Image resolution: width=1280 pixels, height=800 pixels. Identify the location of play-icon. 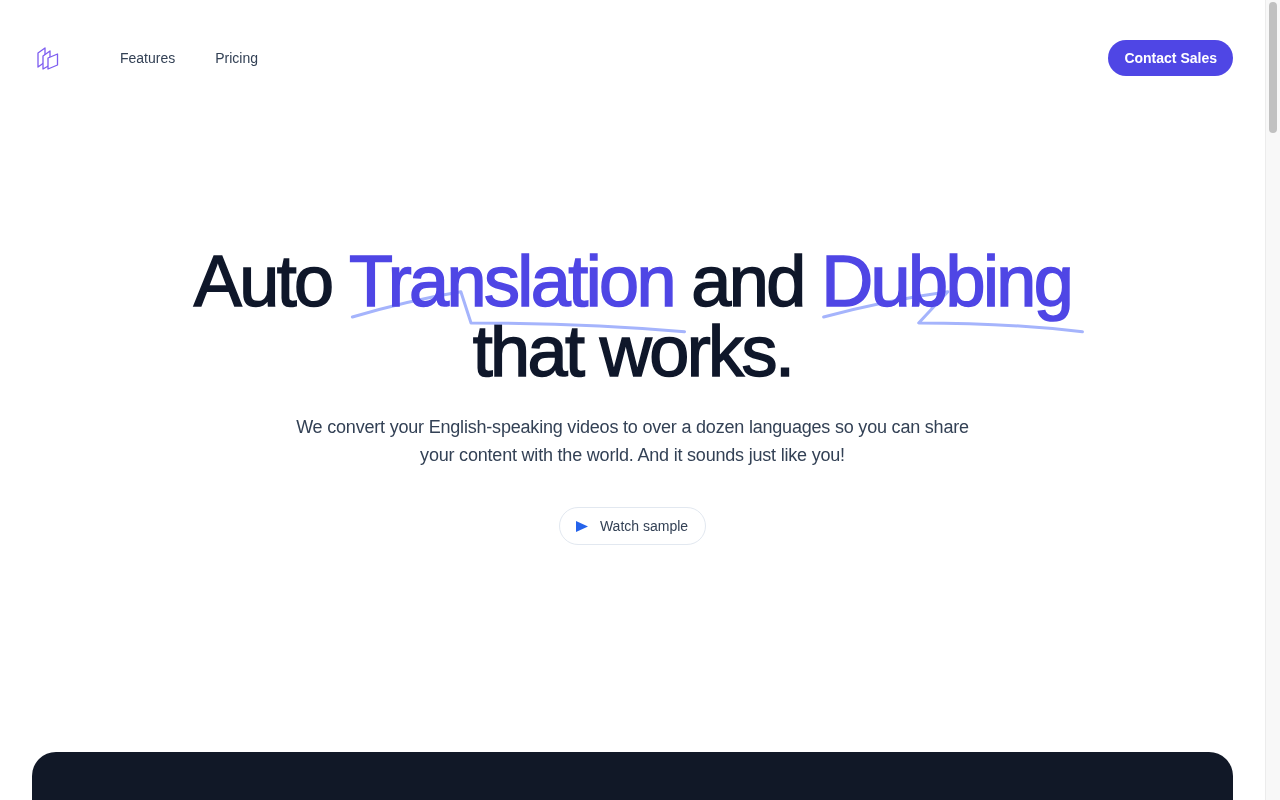
(581, 526).